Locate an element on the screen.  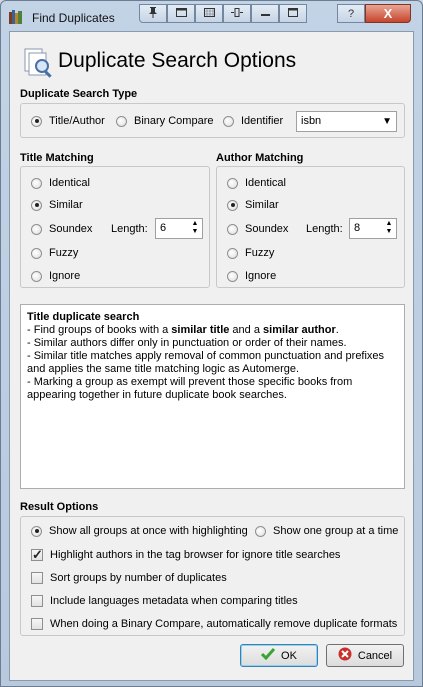
identifier-select: isbn ▼ is located at coordinates (346, 121).